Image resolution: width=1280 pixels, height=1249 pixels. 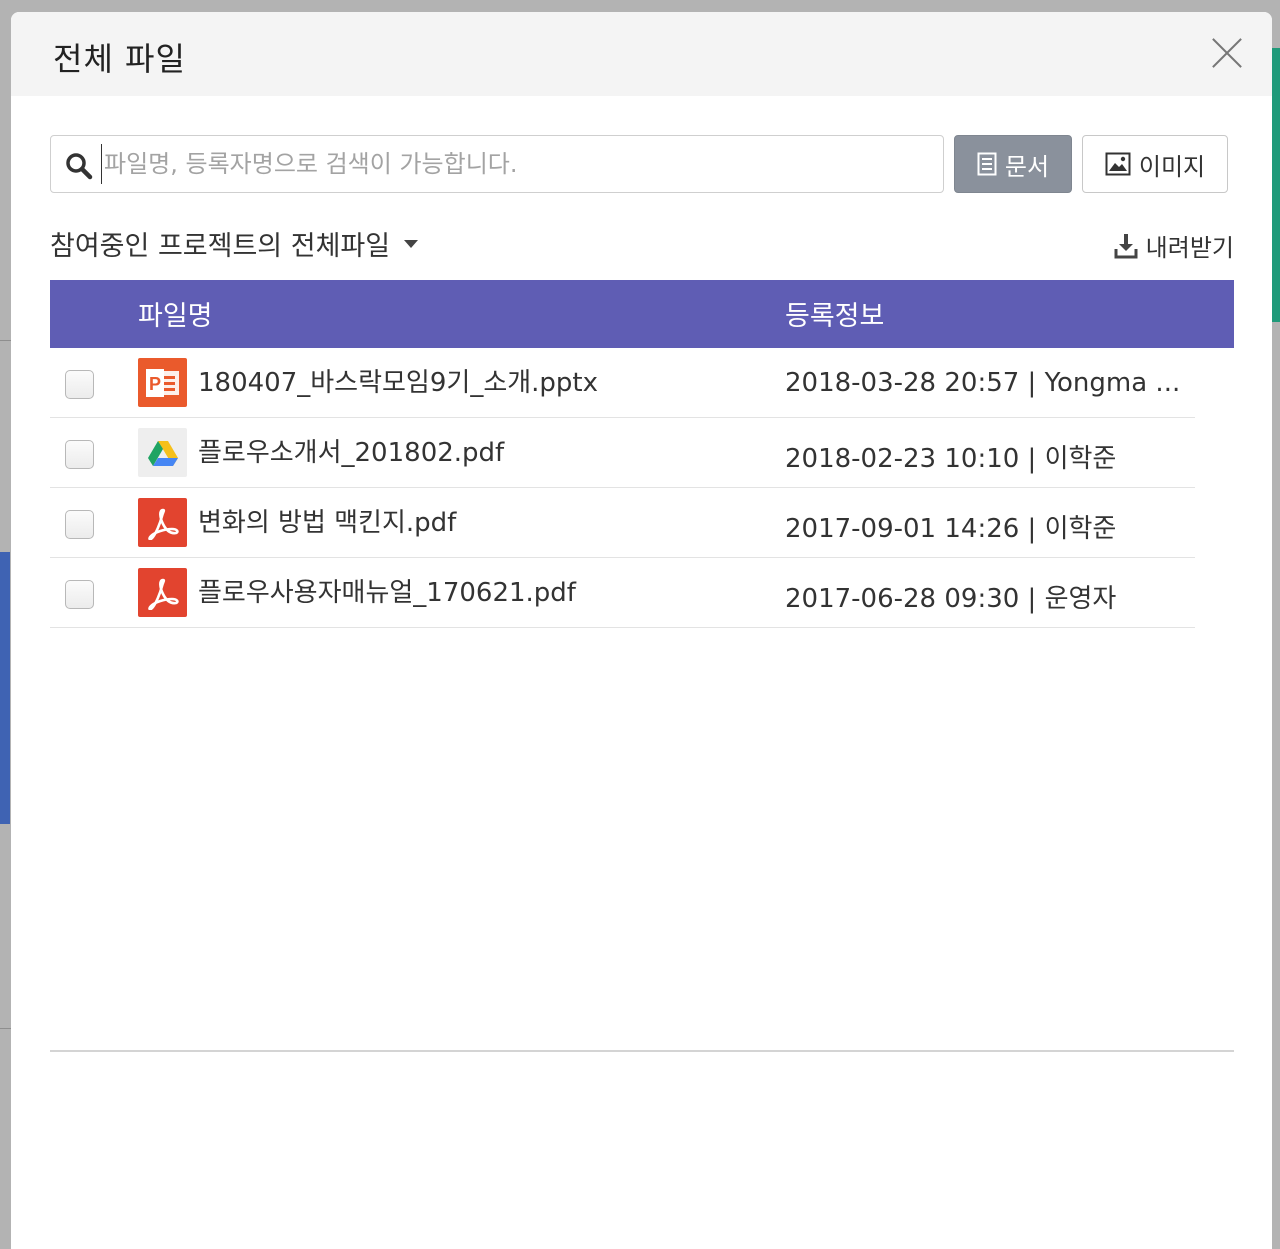 What do you see at coordinates (642, 1051) in the screenshot?
I see `footer-divider` at bounding box center [642, 1051].